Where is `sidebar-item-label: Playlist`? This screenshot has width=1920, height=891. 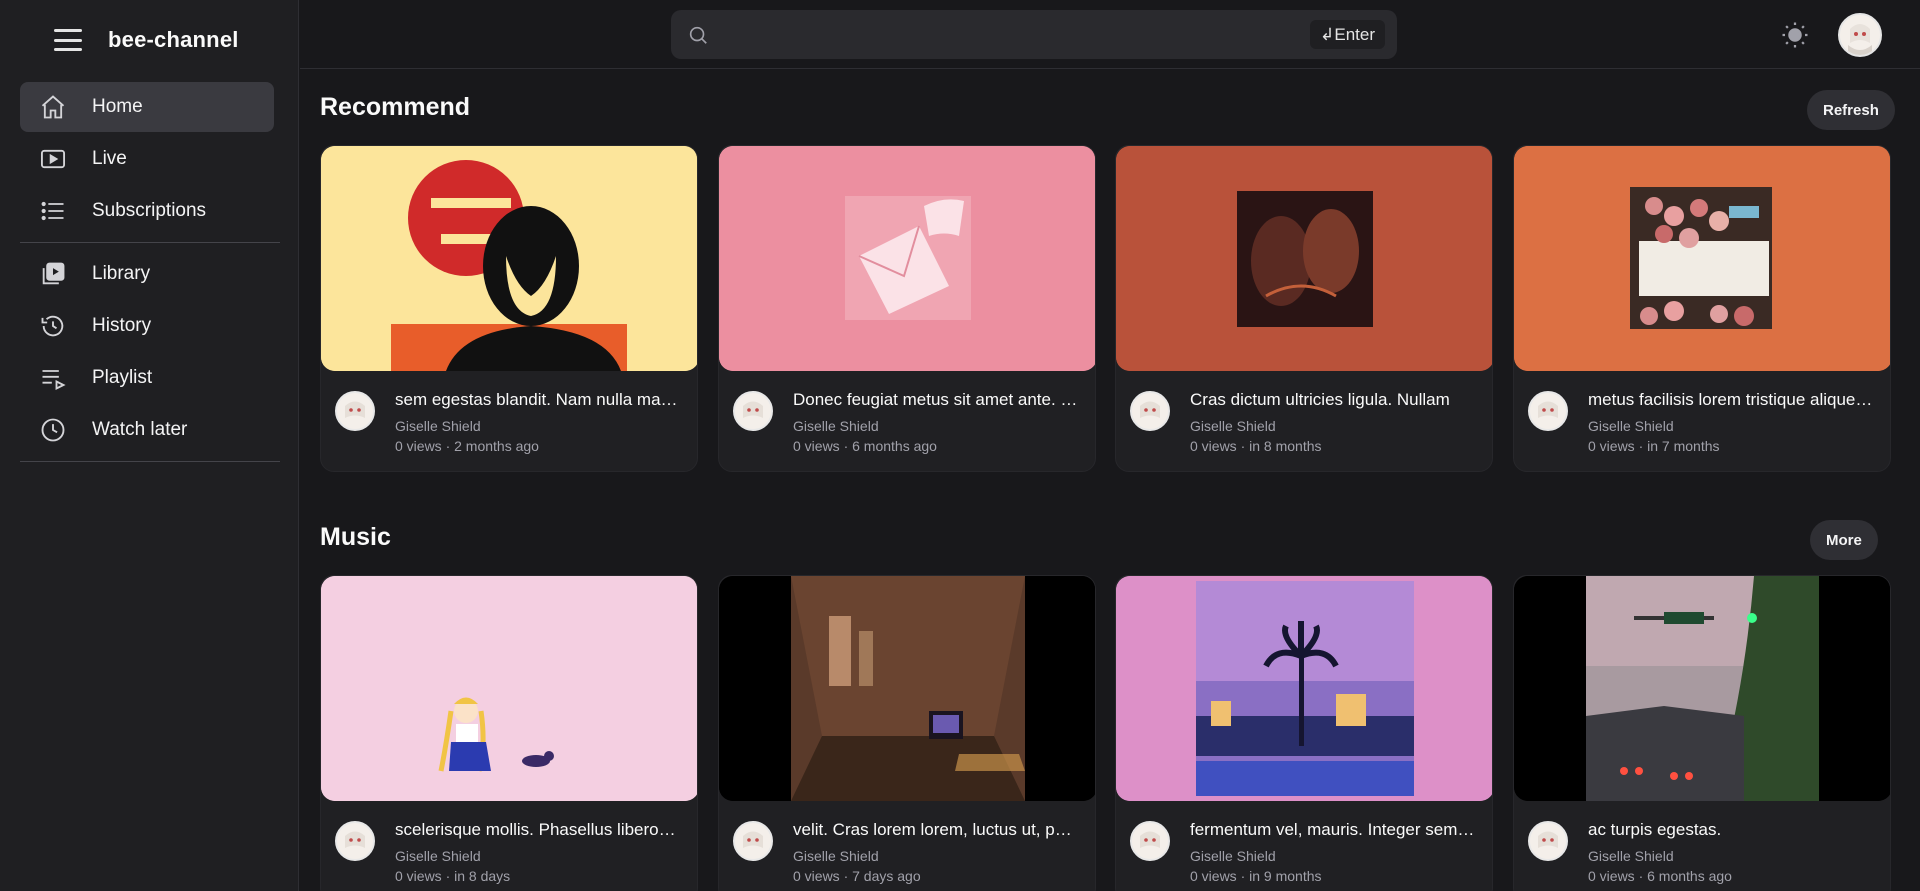
sidebar-item-label: Playlist is located at coordinates (122, 377).